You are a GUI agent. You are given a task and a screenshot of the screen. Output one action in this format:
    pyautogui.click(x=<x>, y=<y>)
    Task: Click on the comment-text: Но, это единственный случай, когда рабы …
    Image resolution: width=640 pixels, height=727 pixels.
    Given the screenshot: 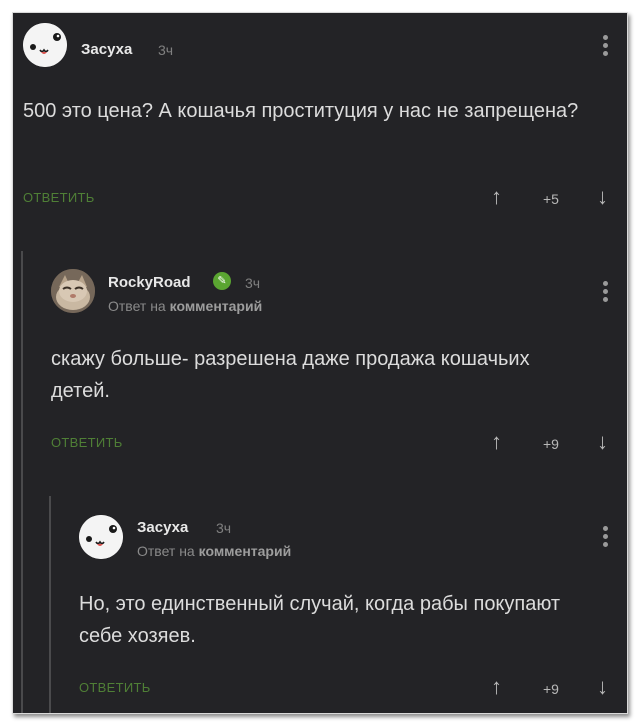 What is the action you would take?
    pyautogui.click(x=320, y=620)
    